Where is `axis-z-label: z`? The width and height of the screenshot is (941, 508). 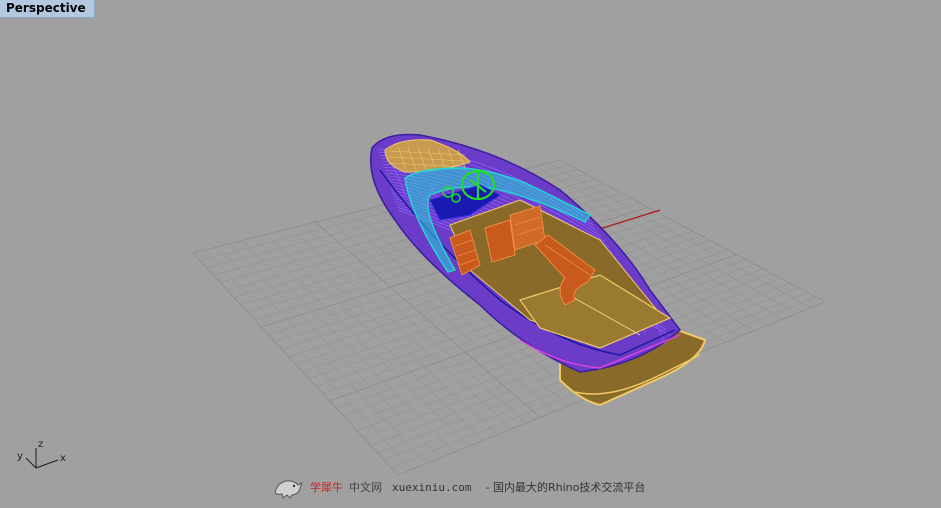
axis-z-label: z is located at coordinates (41, 444).